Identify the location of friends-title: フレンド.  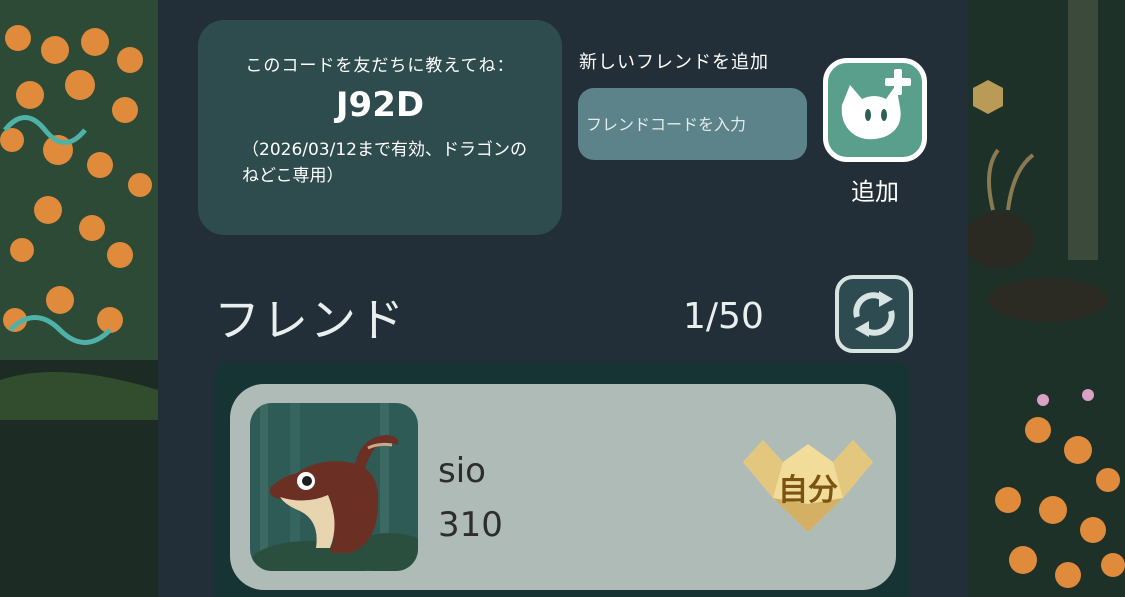
(310, 320).